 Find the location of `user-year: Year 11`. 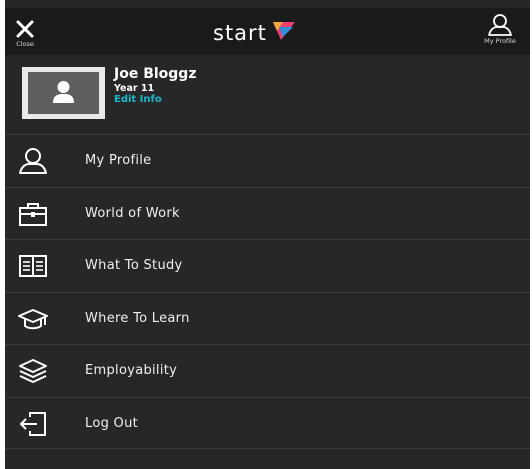

user-year: Year 11 is located at coordinates (134, 88).